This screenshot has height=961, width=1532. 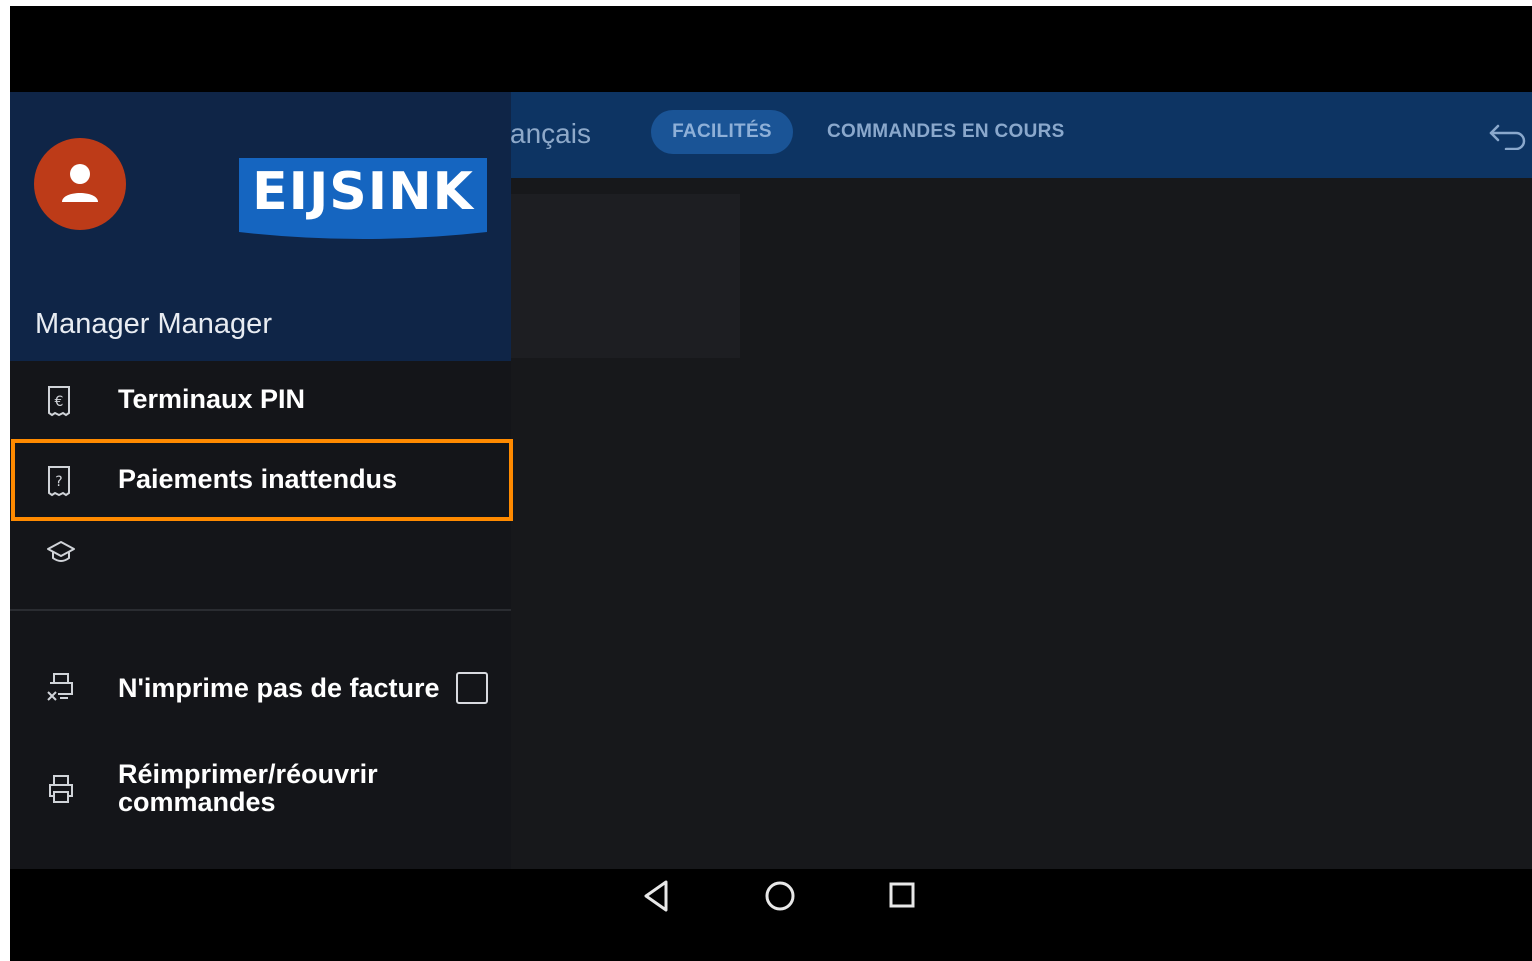 I want to click on menu-item-terminaux-pin: € Terminaux PIN, so click(x=260, y=401).